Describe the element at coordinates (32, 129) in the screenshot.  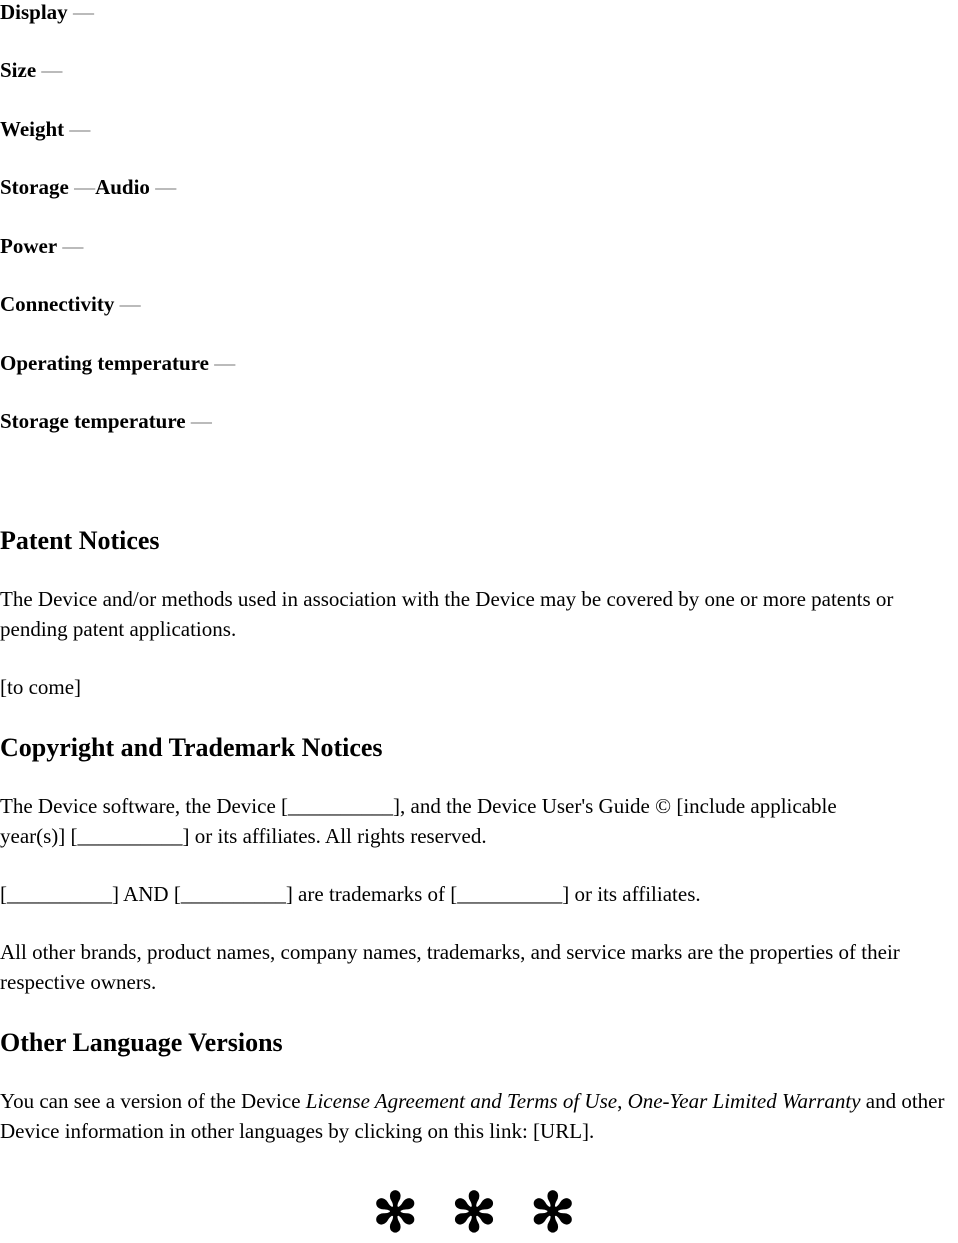
I see `spec-label: Weight` at that location.